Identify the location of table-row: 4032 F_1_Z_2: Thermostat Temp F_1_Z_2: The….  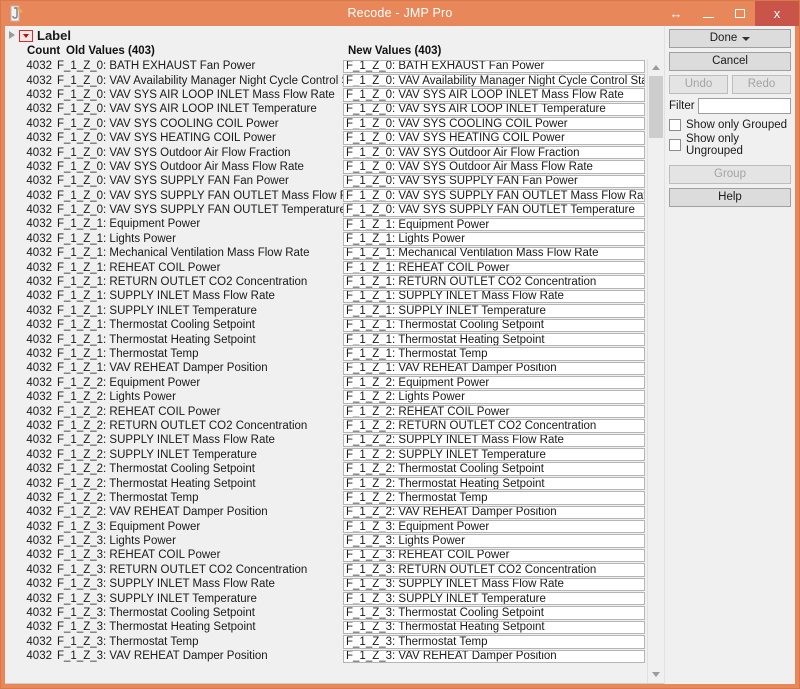
(326, 498).